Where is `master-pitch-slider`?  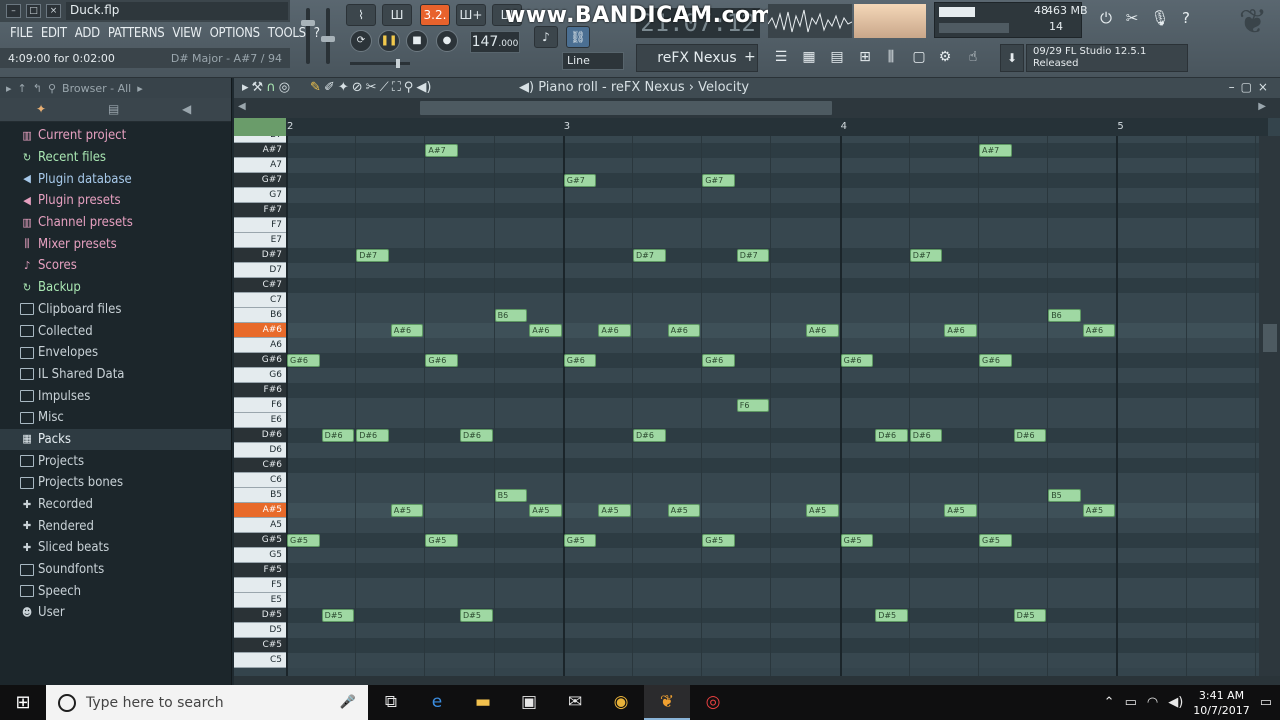 master-pitch-slider is located at coordinates (328, 36).